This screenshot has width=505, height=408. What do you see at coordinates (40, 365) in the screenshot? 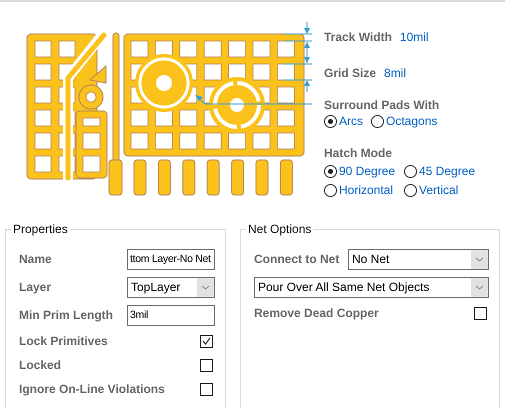
I see `checkbox-label: Locked` at bounding box center [40, 365].